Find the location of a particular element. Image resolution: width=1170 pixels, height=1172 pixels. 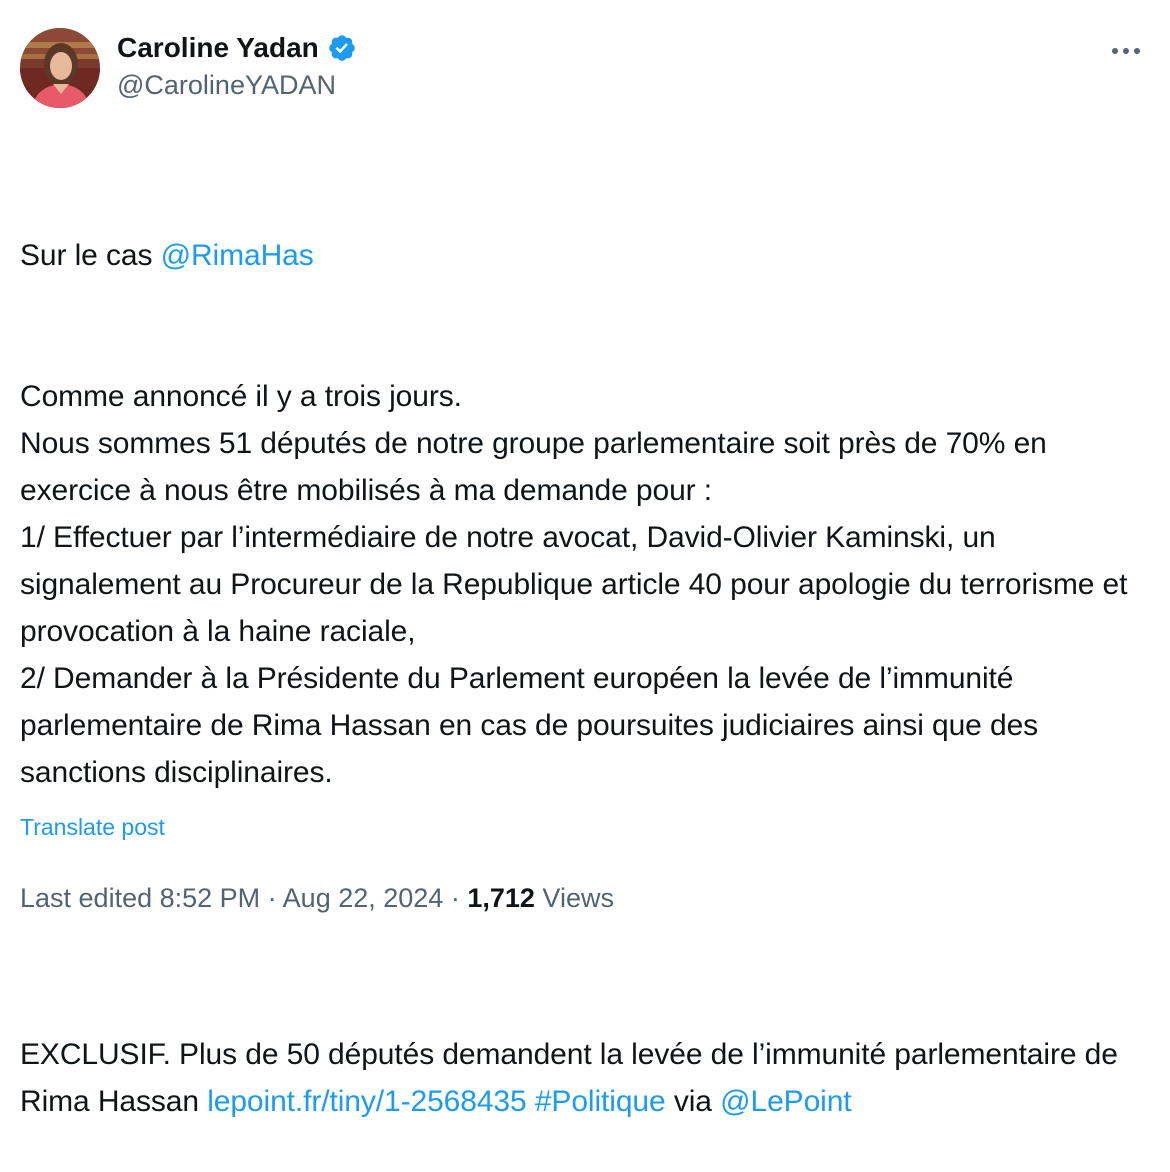

post-date: Aug 22, 2024 is located at coordinates (363, 898).